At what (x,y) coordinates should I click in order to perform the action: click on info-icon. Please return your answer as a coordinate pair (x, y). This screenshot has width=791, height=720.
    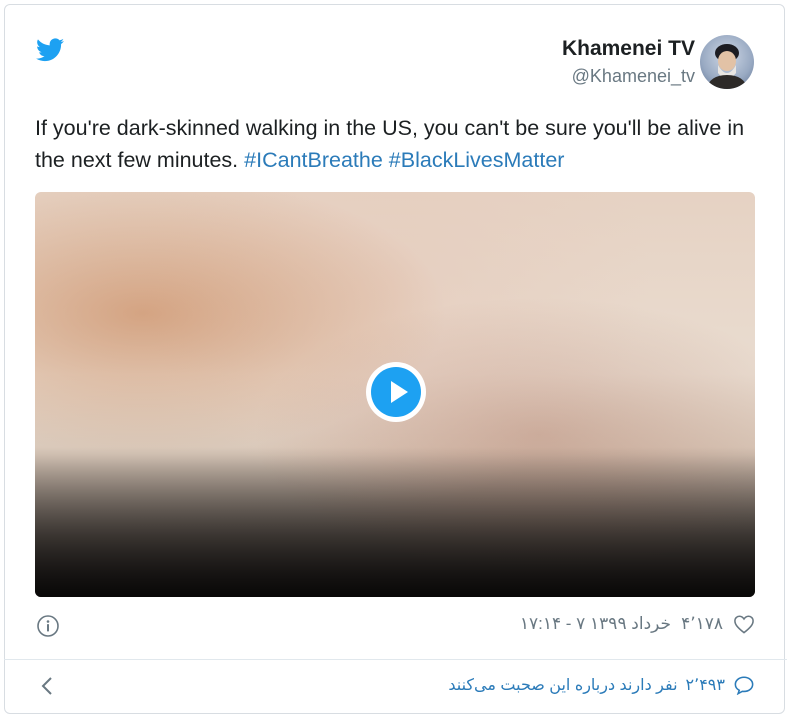
    Looking at the image, I should click on (48, 626).